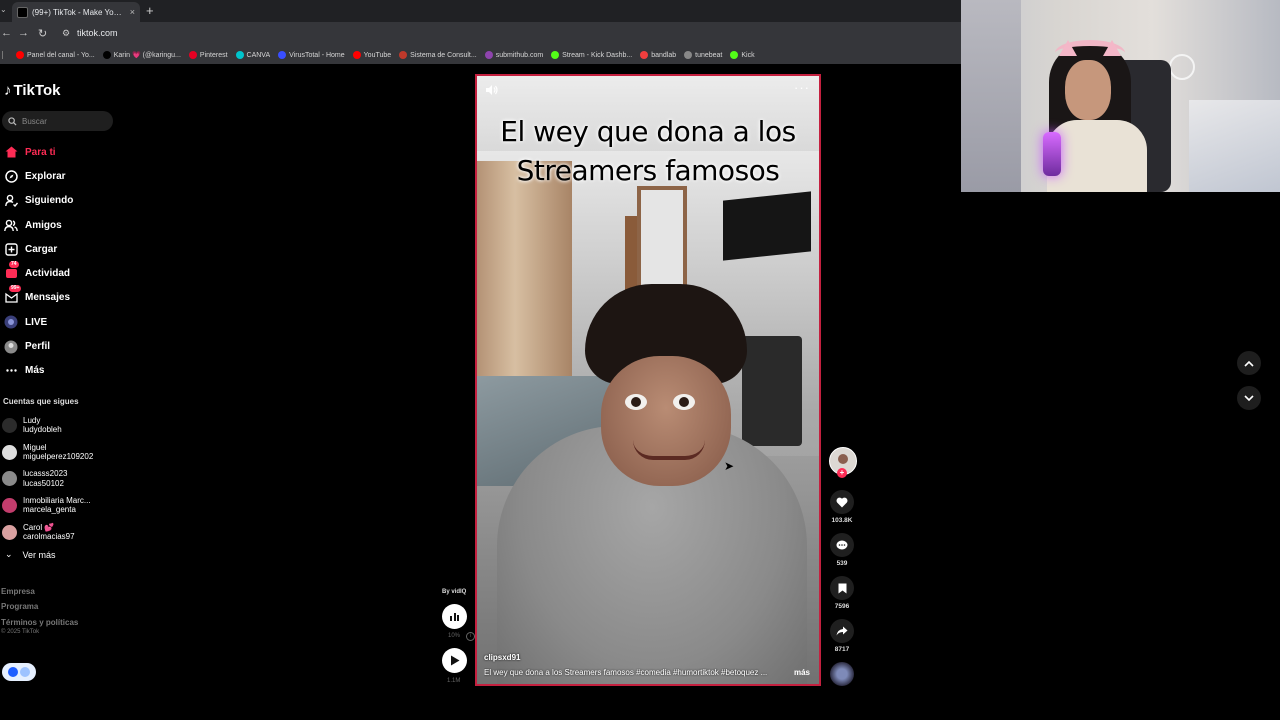 The height and width of the screenshot is (720, 1280). What do you see at coordinates (658, 55) in the screenshot?
I see `bookmark-item: bandlab` at bounding box center [658, 55].